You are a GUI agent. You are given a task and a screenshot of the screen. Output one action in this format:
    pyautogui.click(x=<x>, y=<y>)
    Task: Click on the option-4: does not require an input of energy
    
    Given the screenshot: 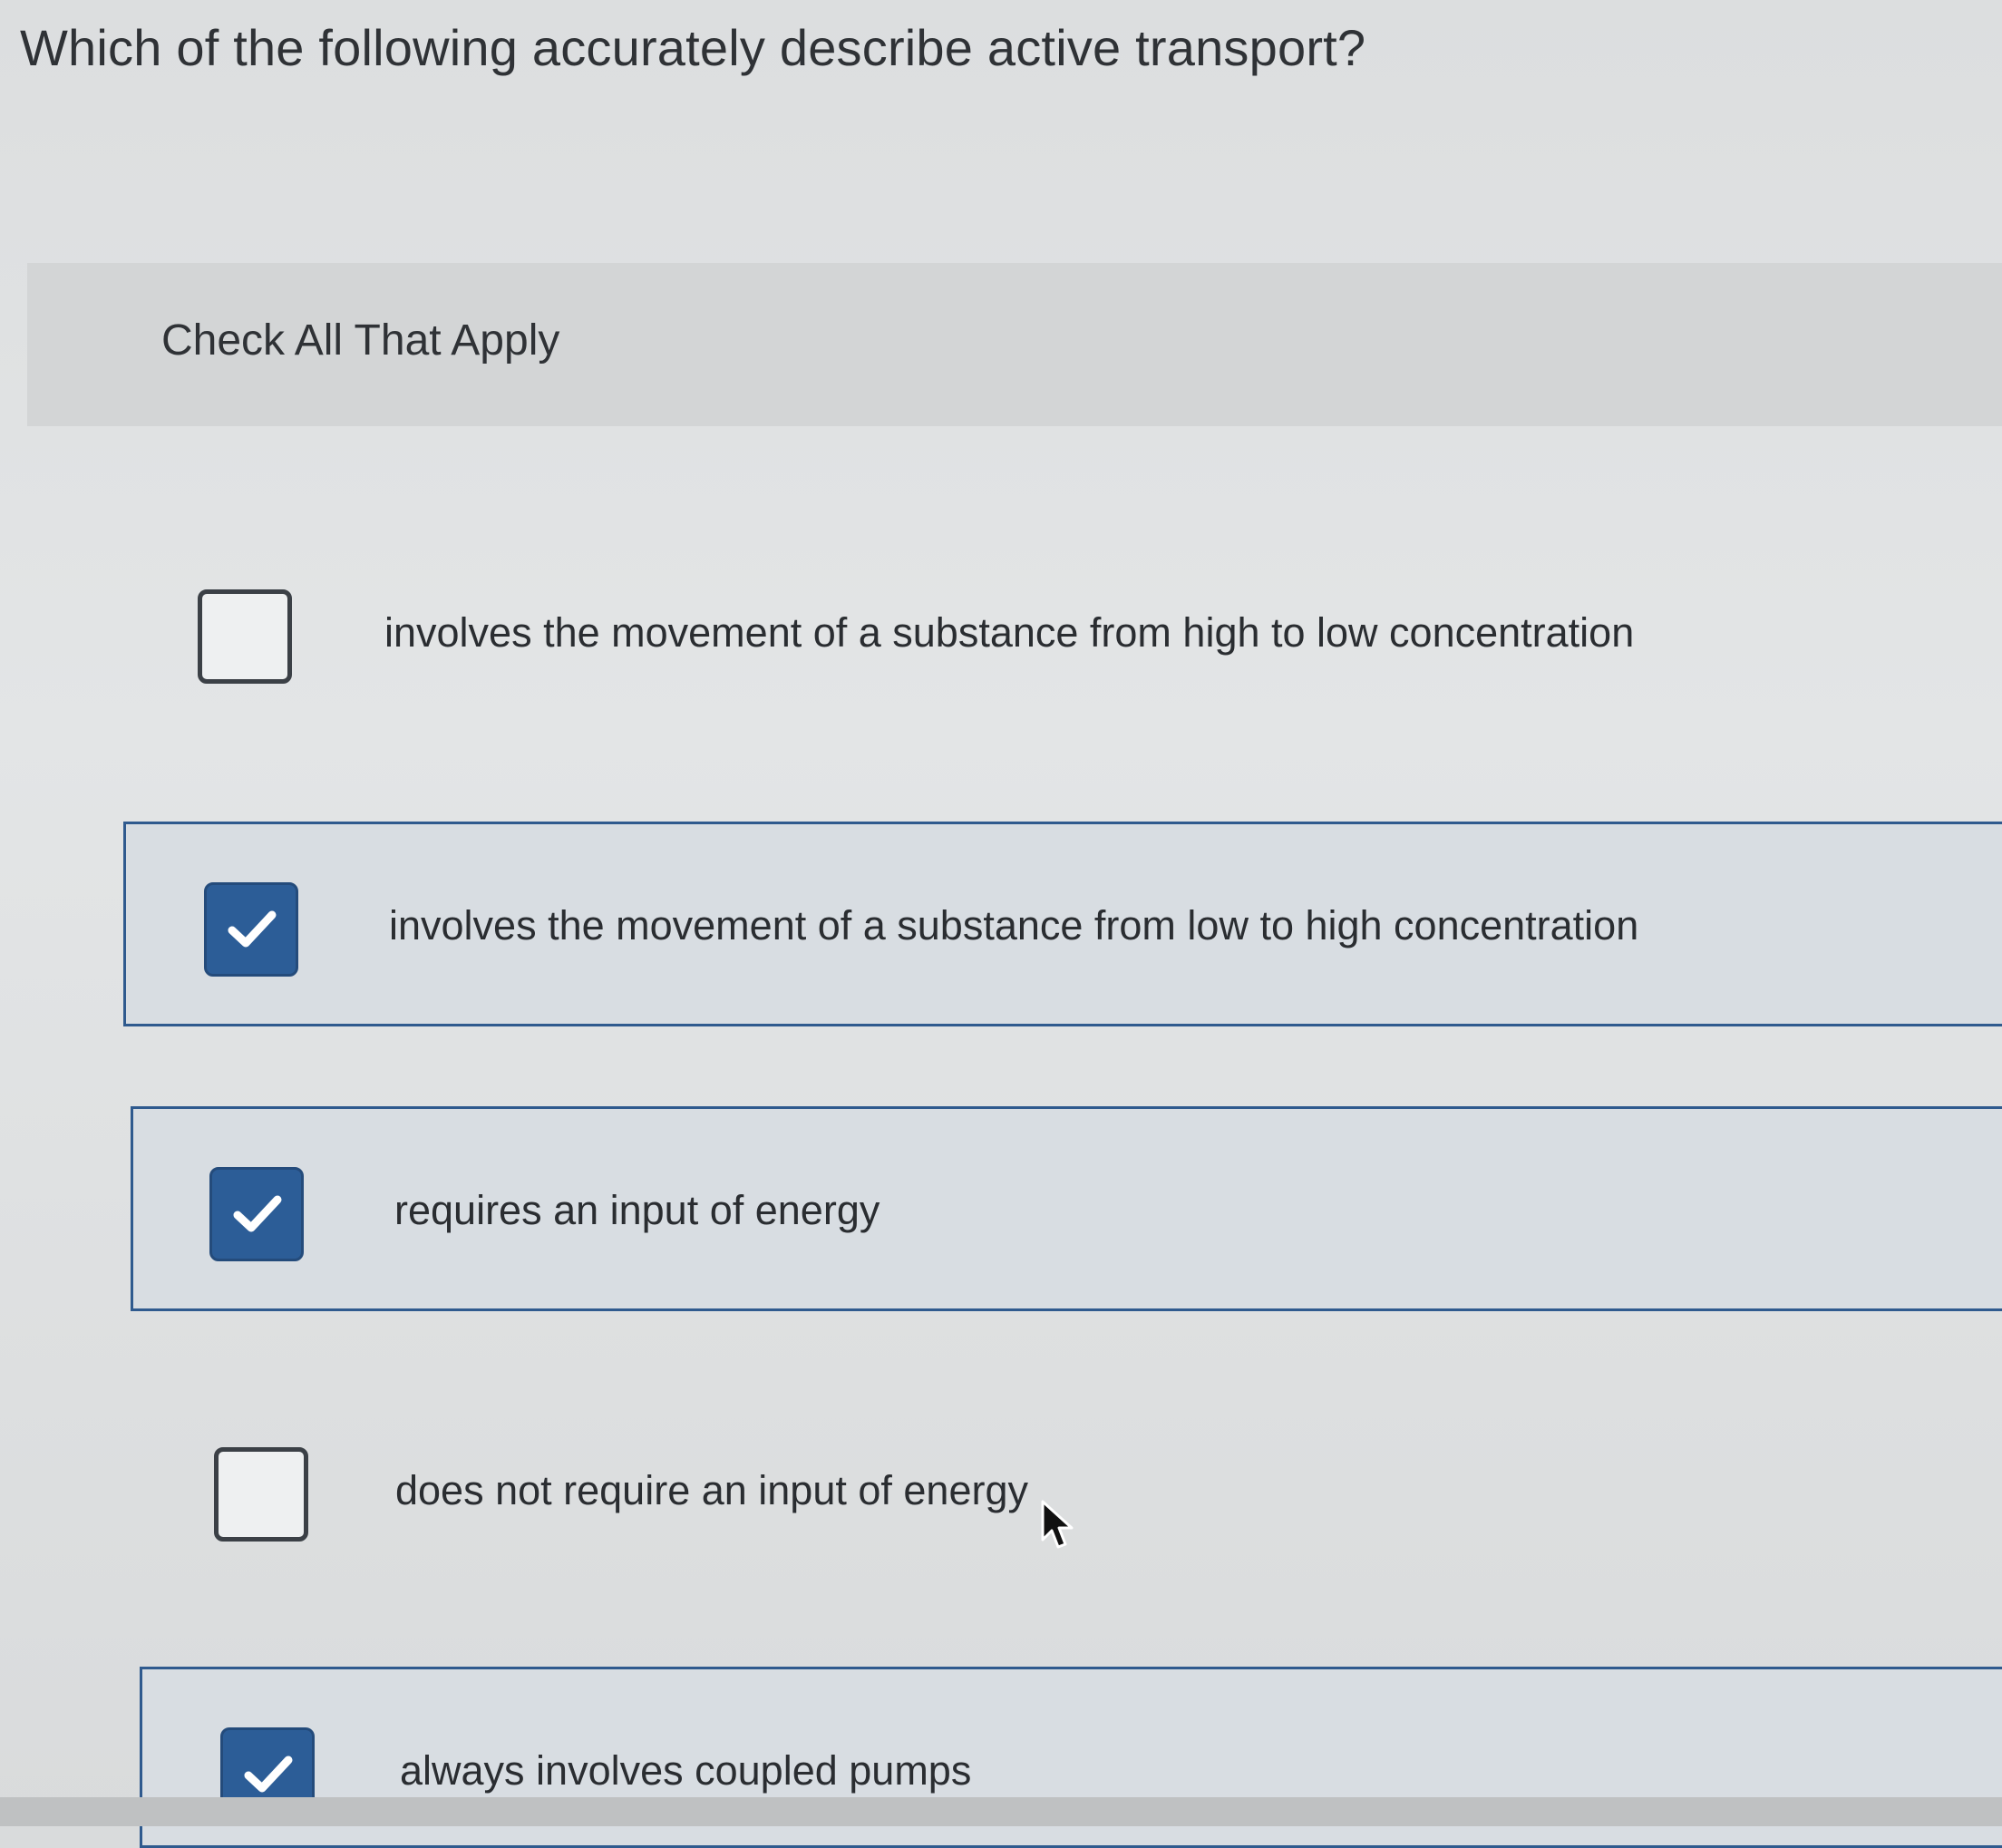 What is the action you would take?
    pyautogui.click(x=1069, y=1489)
    